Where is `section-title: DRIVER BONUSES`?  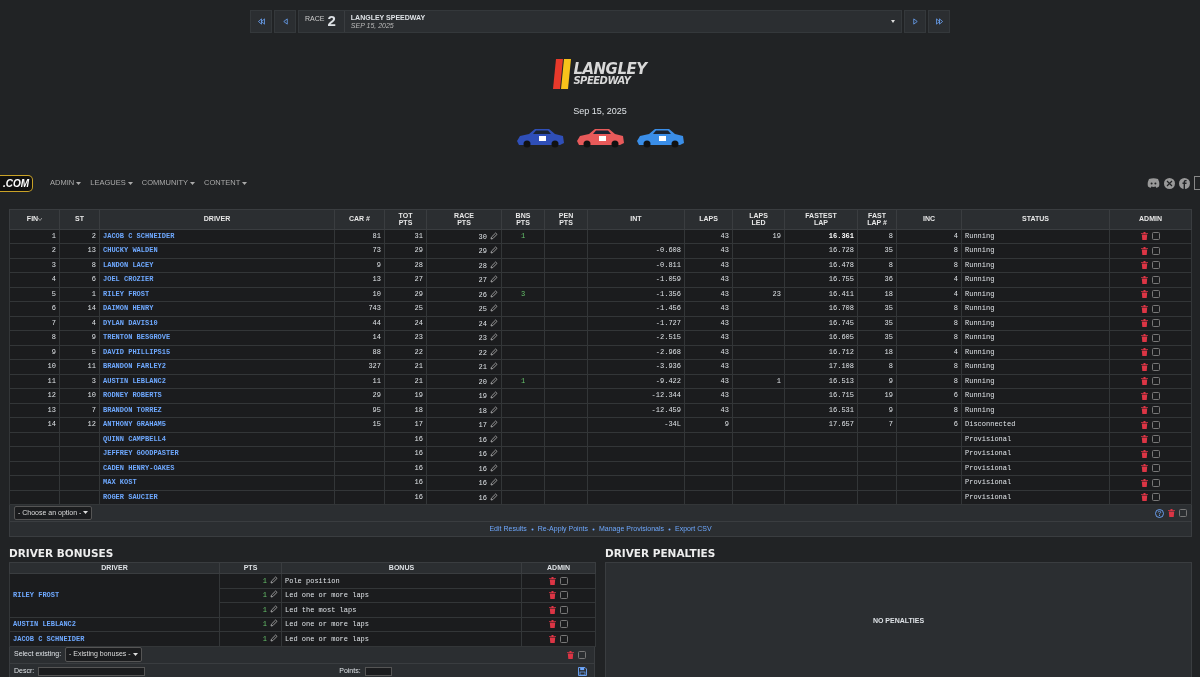
section-title: DRIVER BONUSES is located at coordinates (62, 553).